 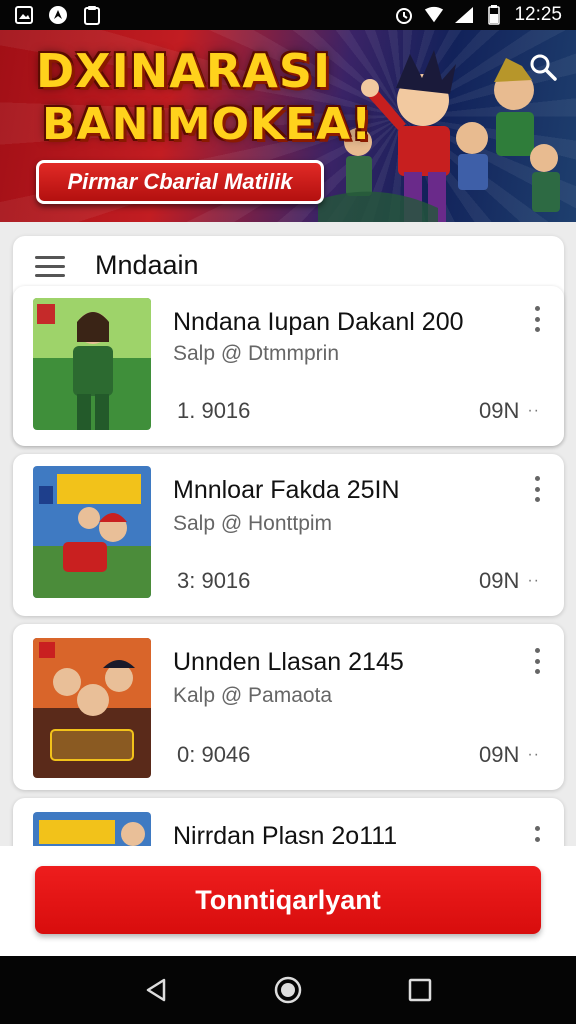 What do you see at coordinates (156, 990) in the screenshot?
I see `back-icon` at bounding box center [156, 990].